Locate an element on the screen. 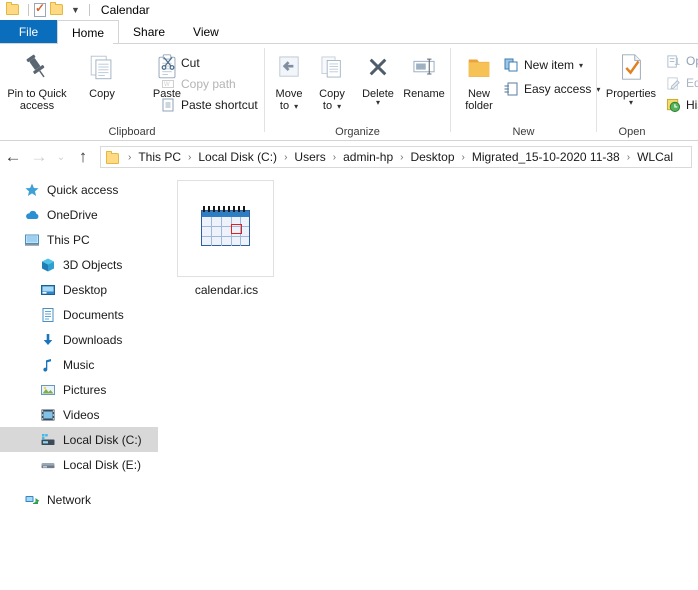 The image size is (698, 590). new-group-label: New is located at coordinates (523, 132).